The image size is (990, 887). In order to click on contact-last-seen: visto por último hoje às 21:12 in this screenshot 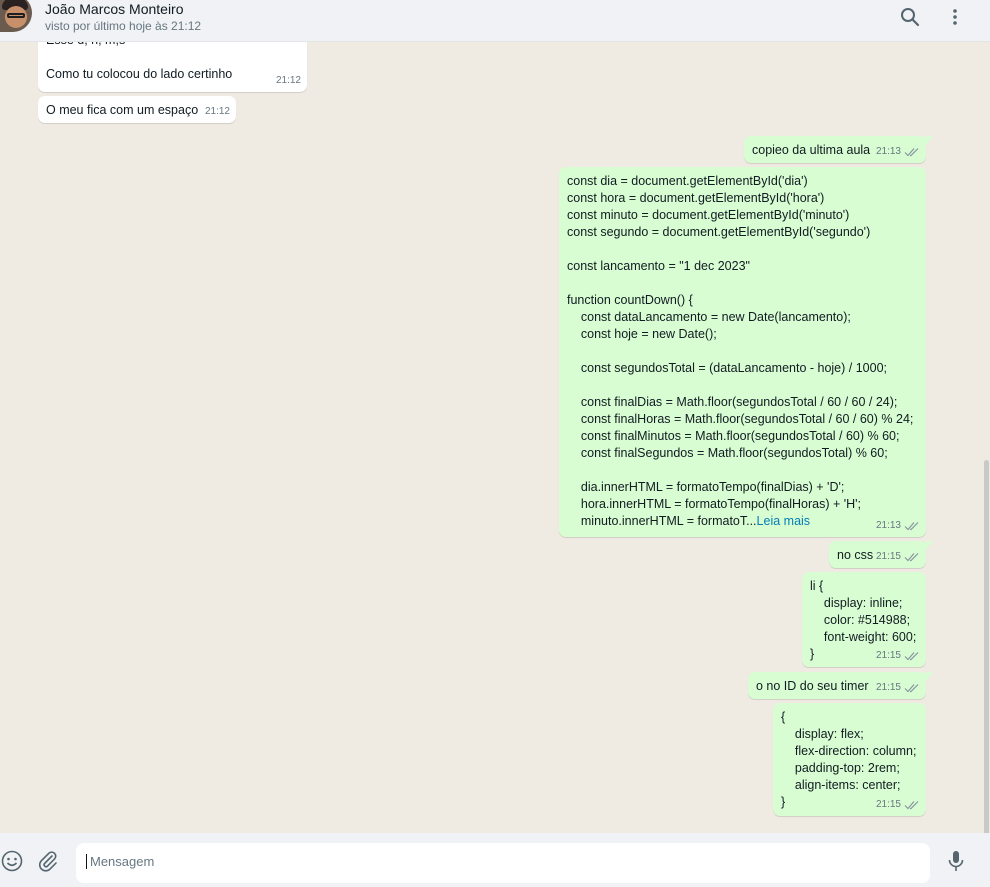, I will do `click(123, 26)`.